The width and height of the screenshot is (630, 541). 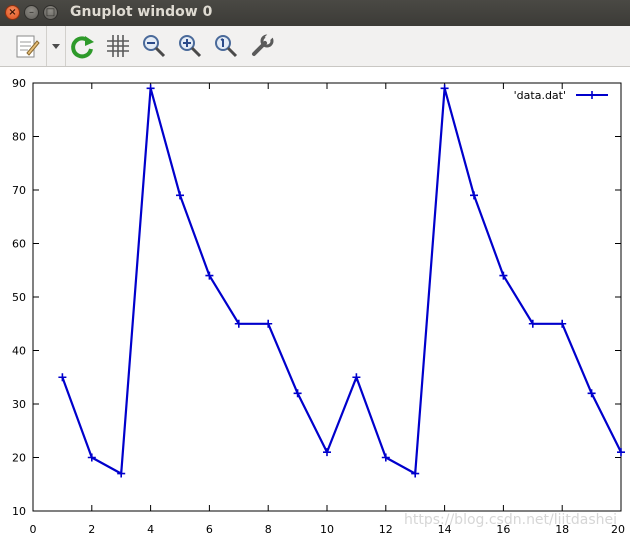 I want to click on legend-marker, so click(x=592, y=95).